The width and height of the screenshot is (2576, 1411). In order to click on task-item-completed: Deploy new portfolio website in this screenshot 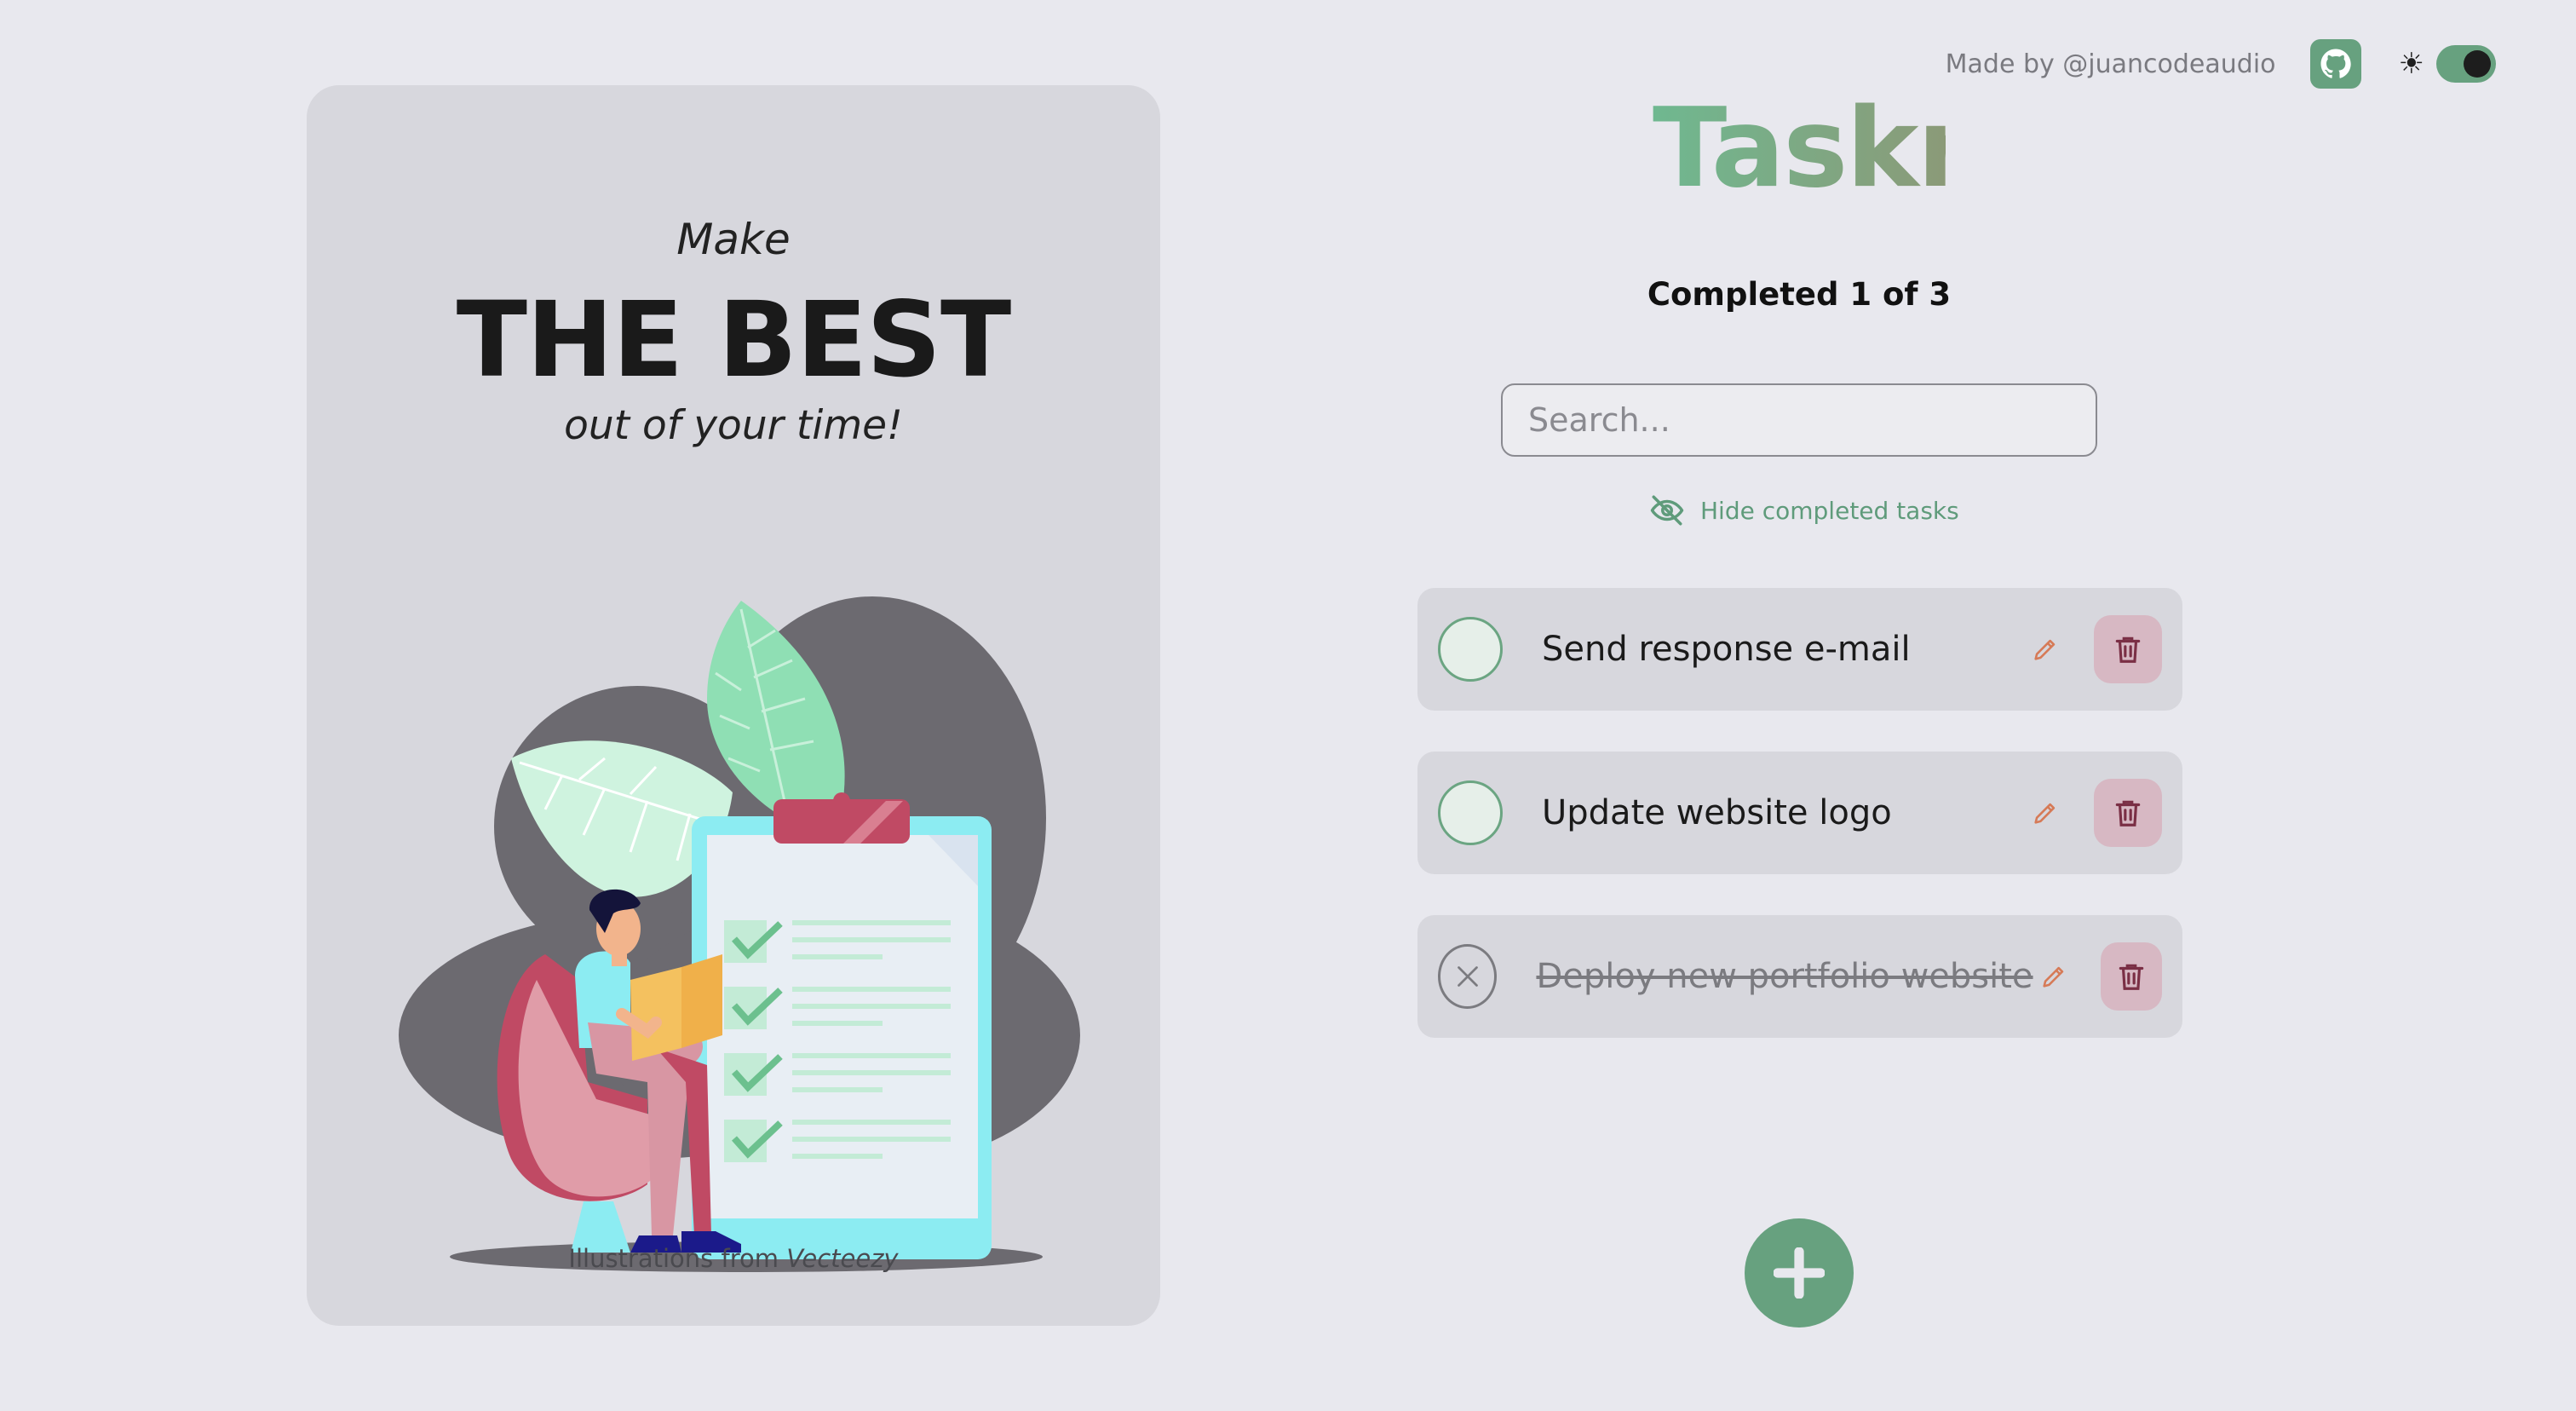, I will do `click(1799, 976)`.